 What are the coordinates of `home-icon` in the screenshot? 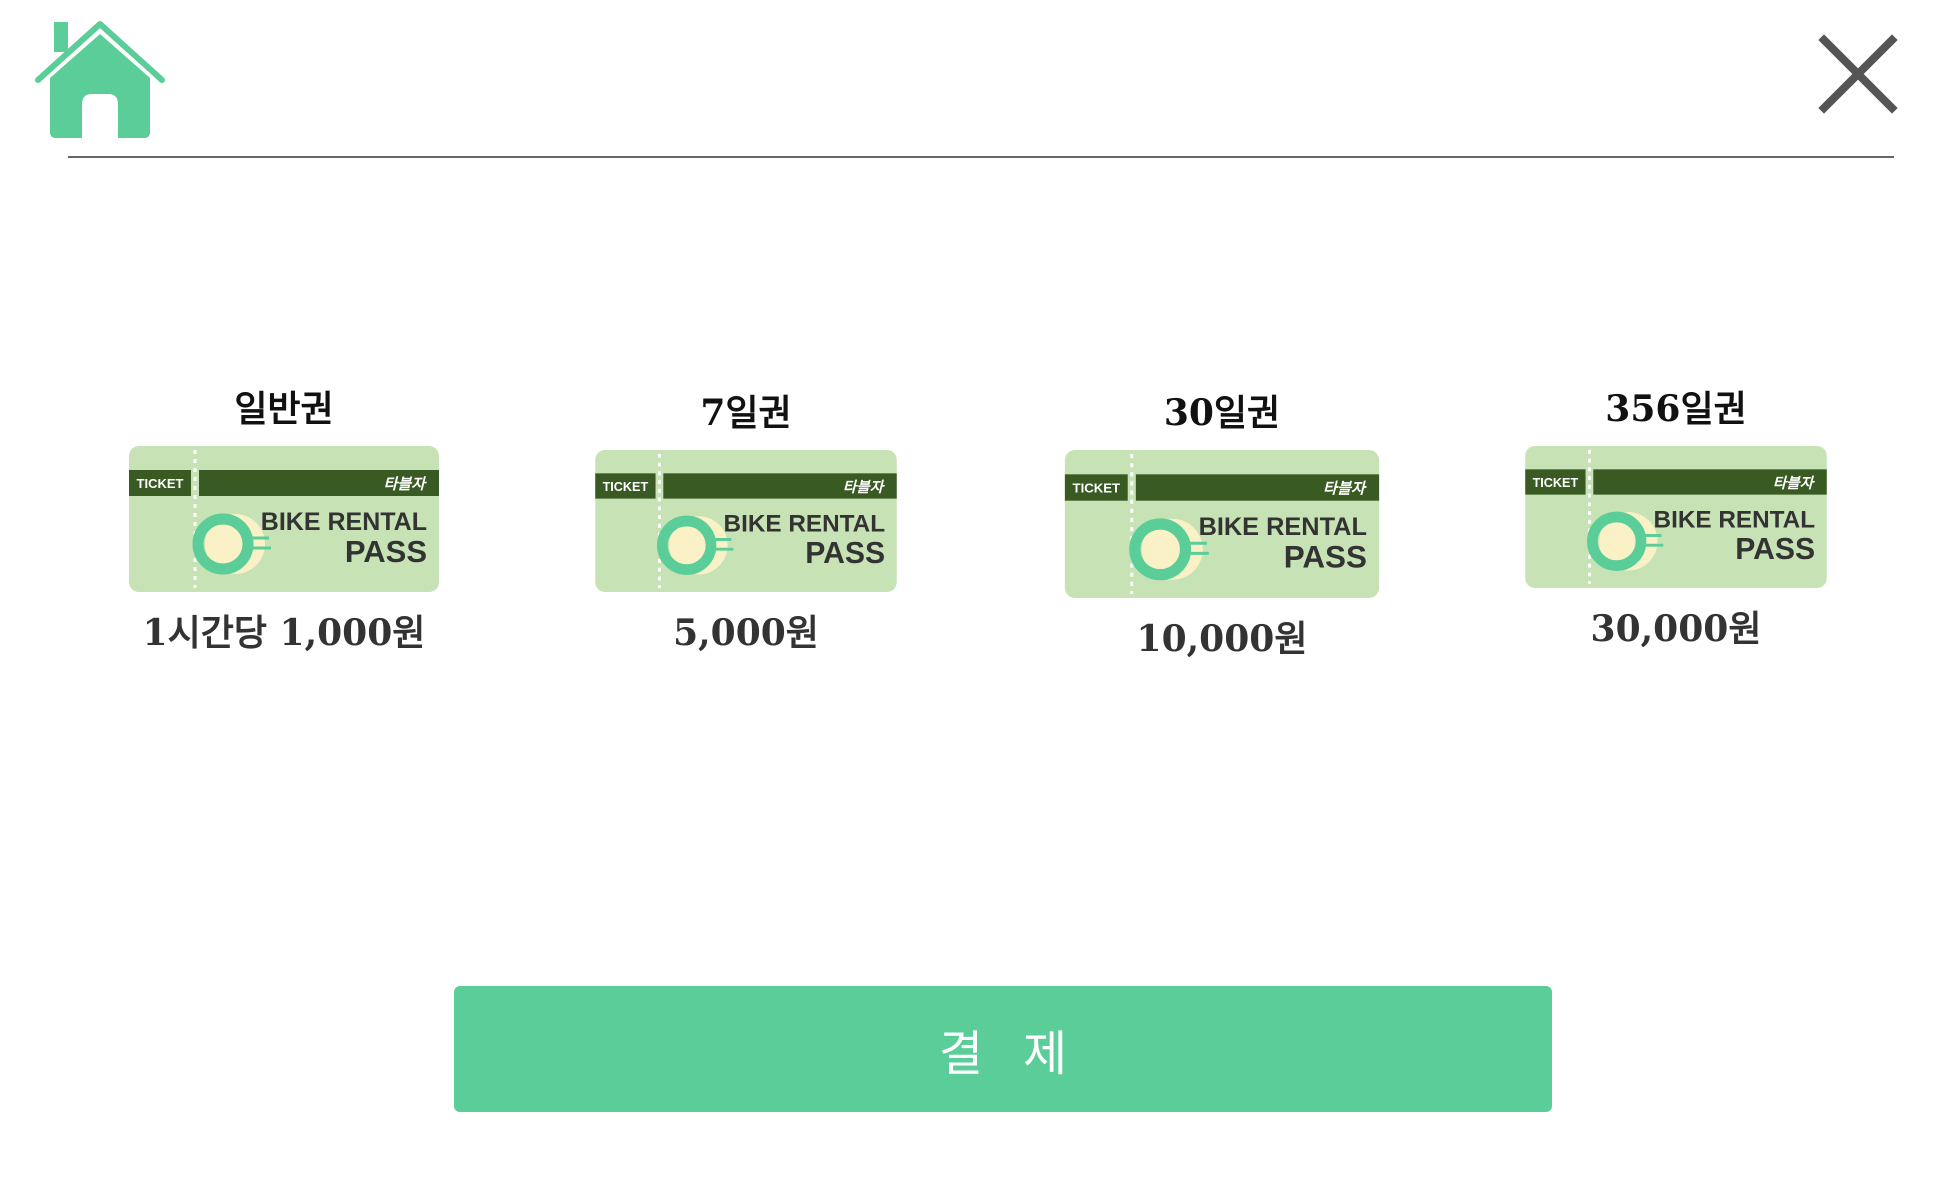 It's located at (100, 79).